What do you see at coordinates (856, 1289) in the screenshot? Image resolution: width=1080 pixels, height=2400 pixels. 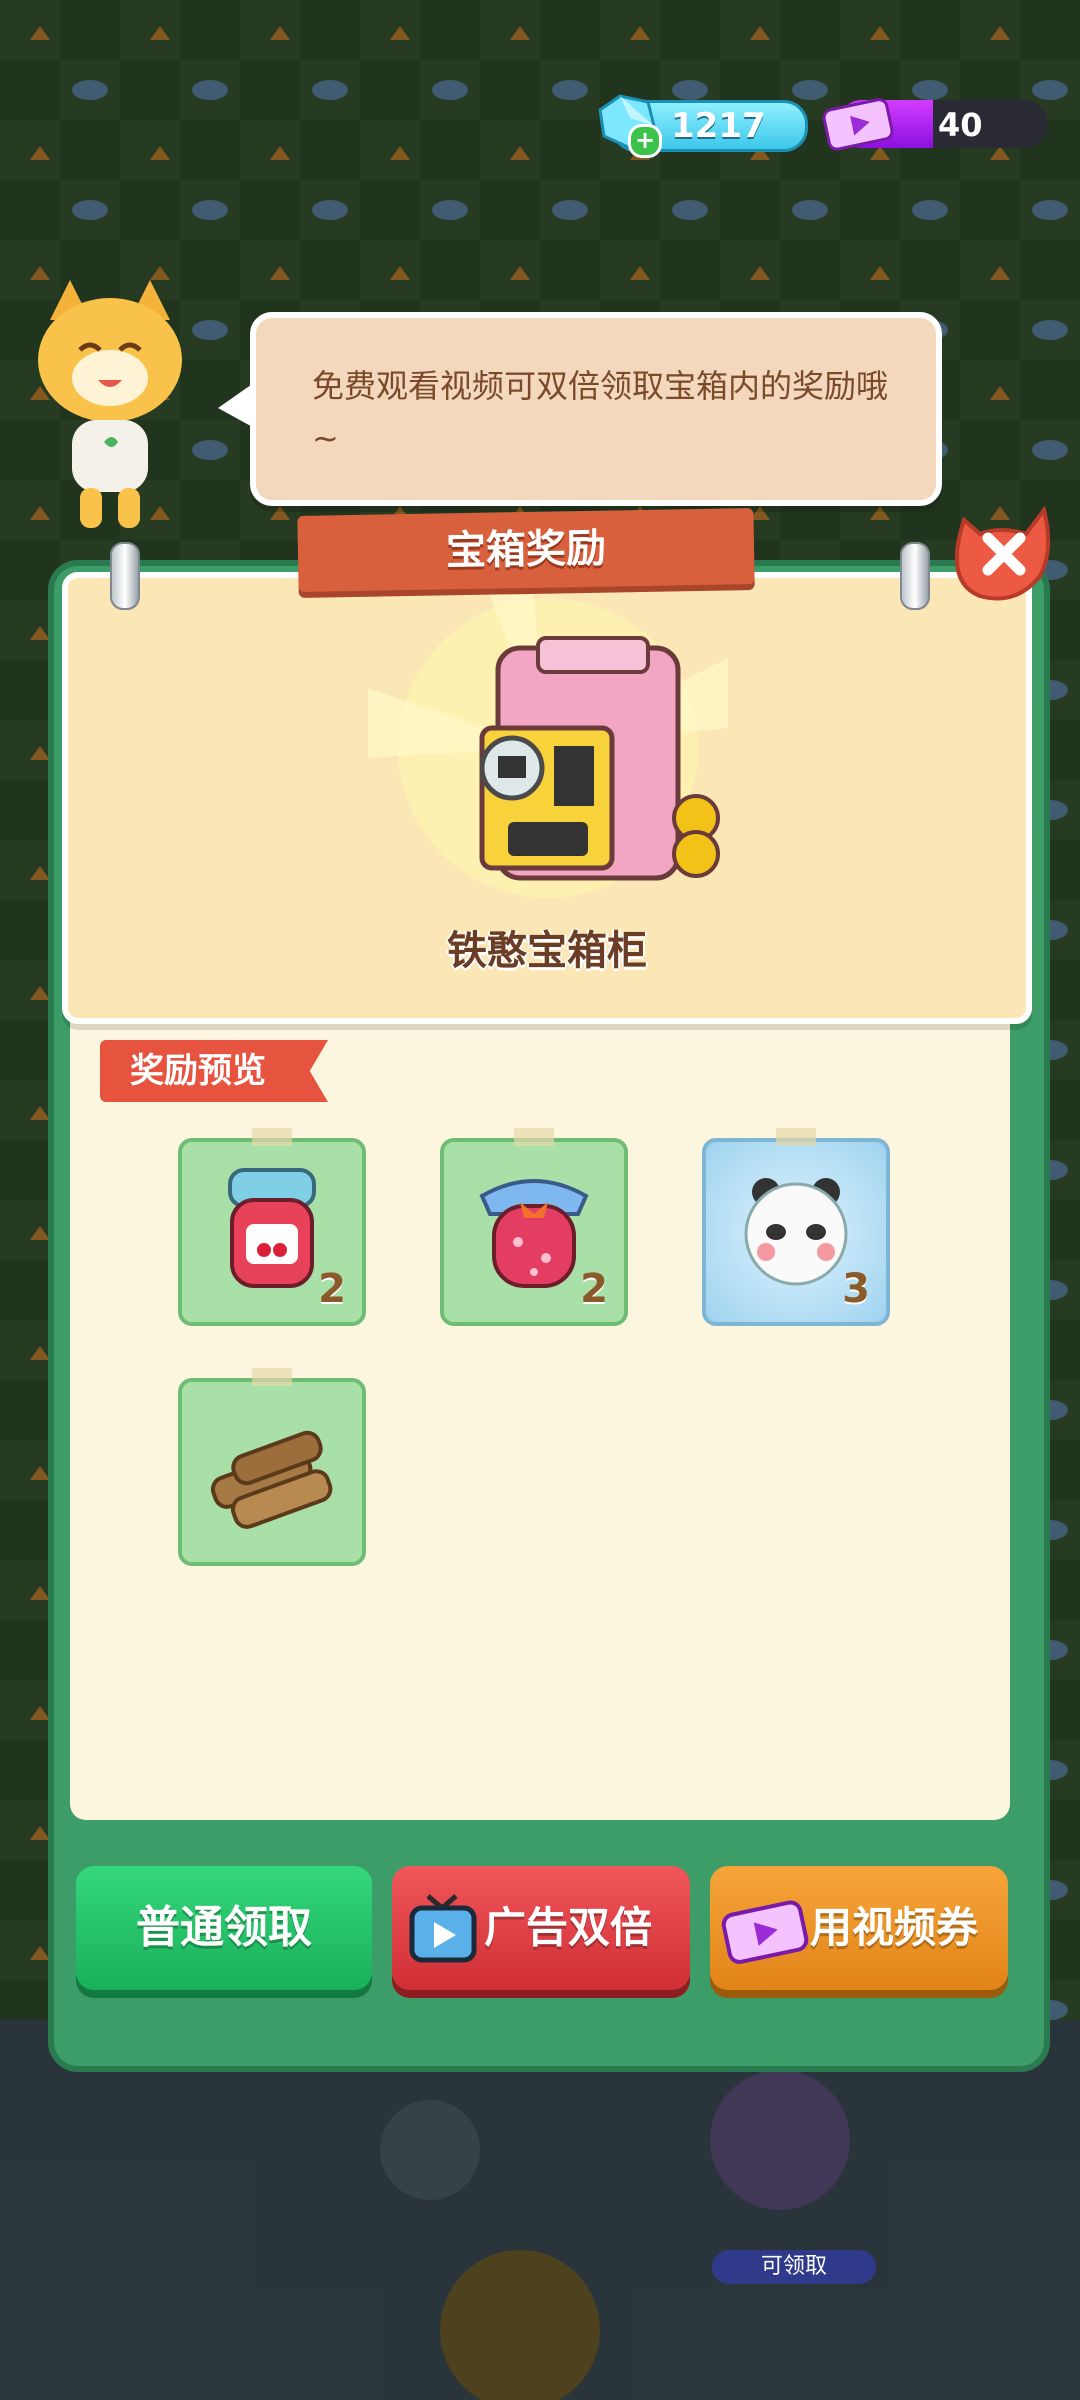 I see `reward-qty: 3` at bounding box center [856, 1289].